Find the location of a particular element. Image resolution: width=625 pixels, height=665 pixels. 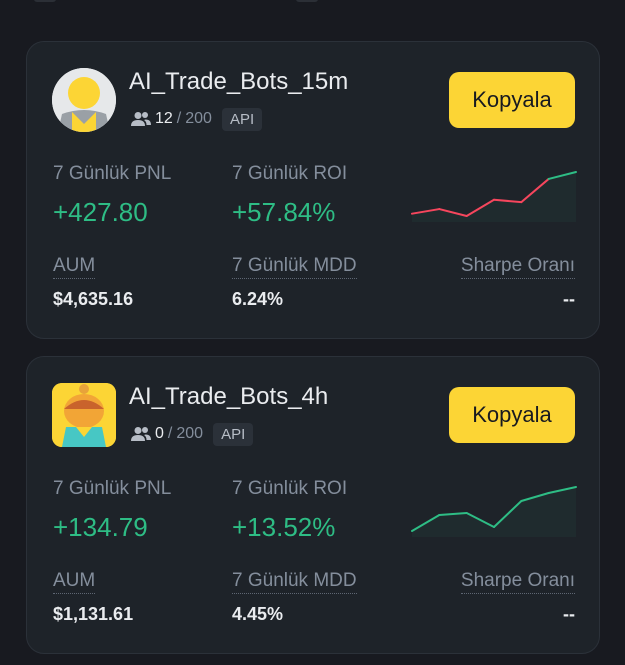

aum-value: $4,635.16 is located at coordinates (93, 299).